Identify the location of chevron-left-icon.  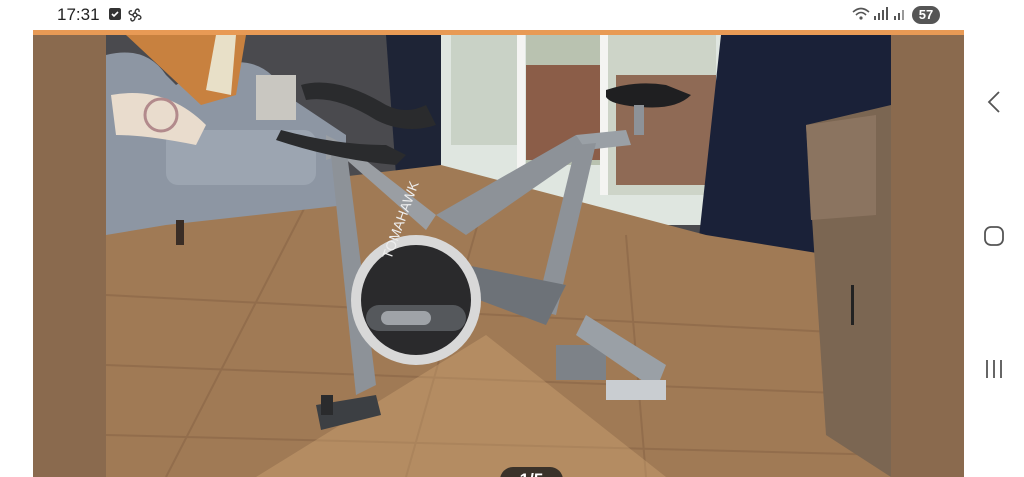
(993, 102).